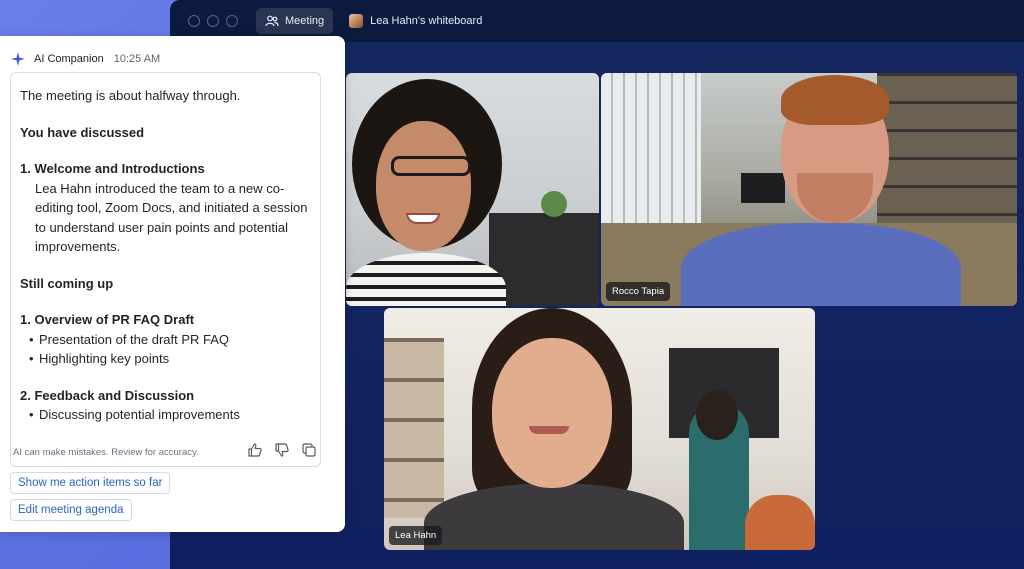 The width and height of the screenshot is (1024, 569). Describe the element at coordinates (67, 283) in the screenshot. I see `coming-up-heading: Still coming up` at that location.